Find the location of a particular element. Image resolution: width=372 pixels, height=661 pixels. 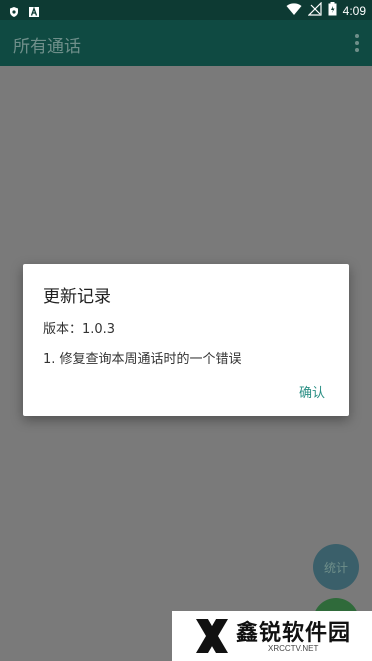

status-right-icons: 4:09 is located at coordinates (326, 10).